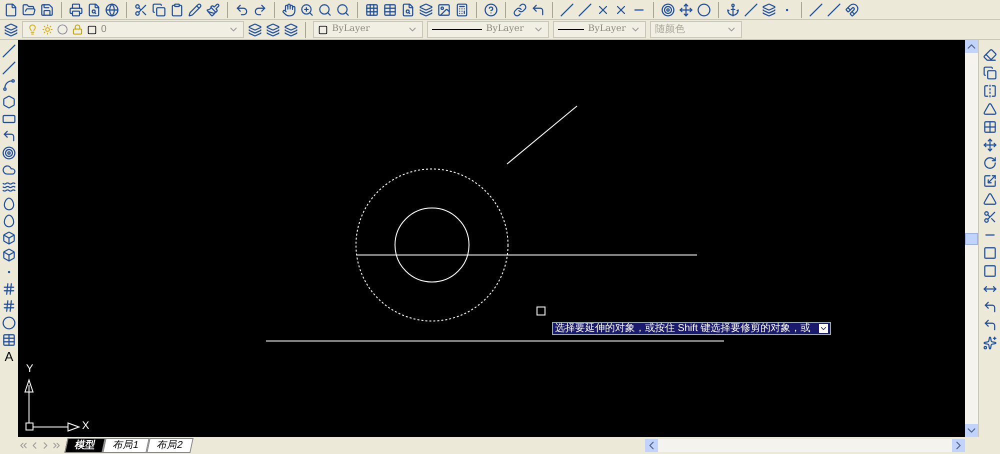 Image resolution: width=1000 pixels, height=454 pixels. I want to click on clipboard-icon, so click(177, 9).